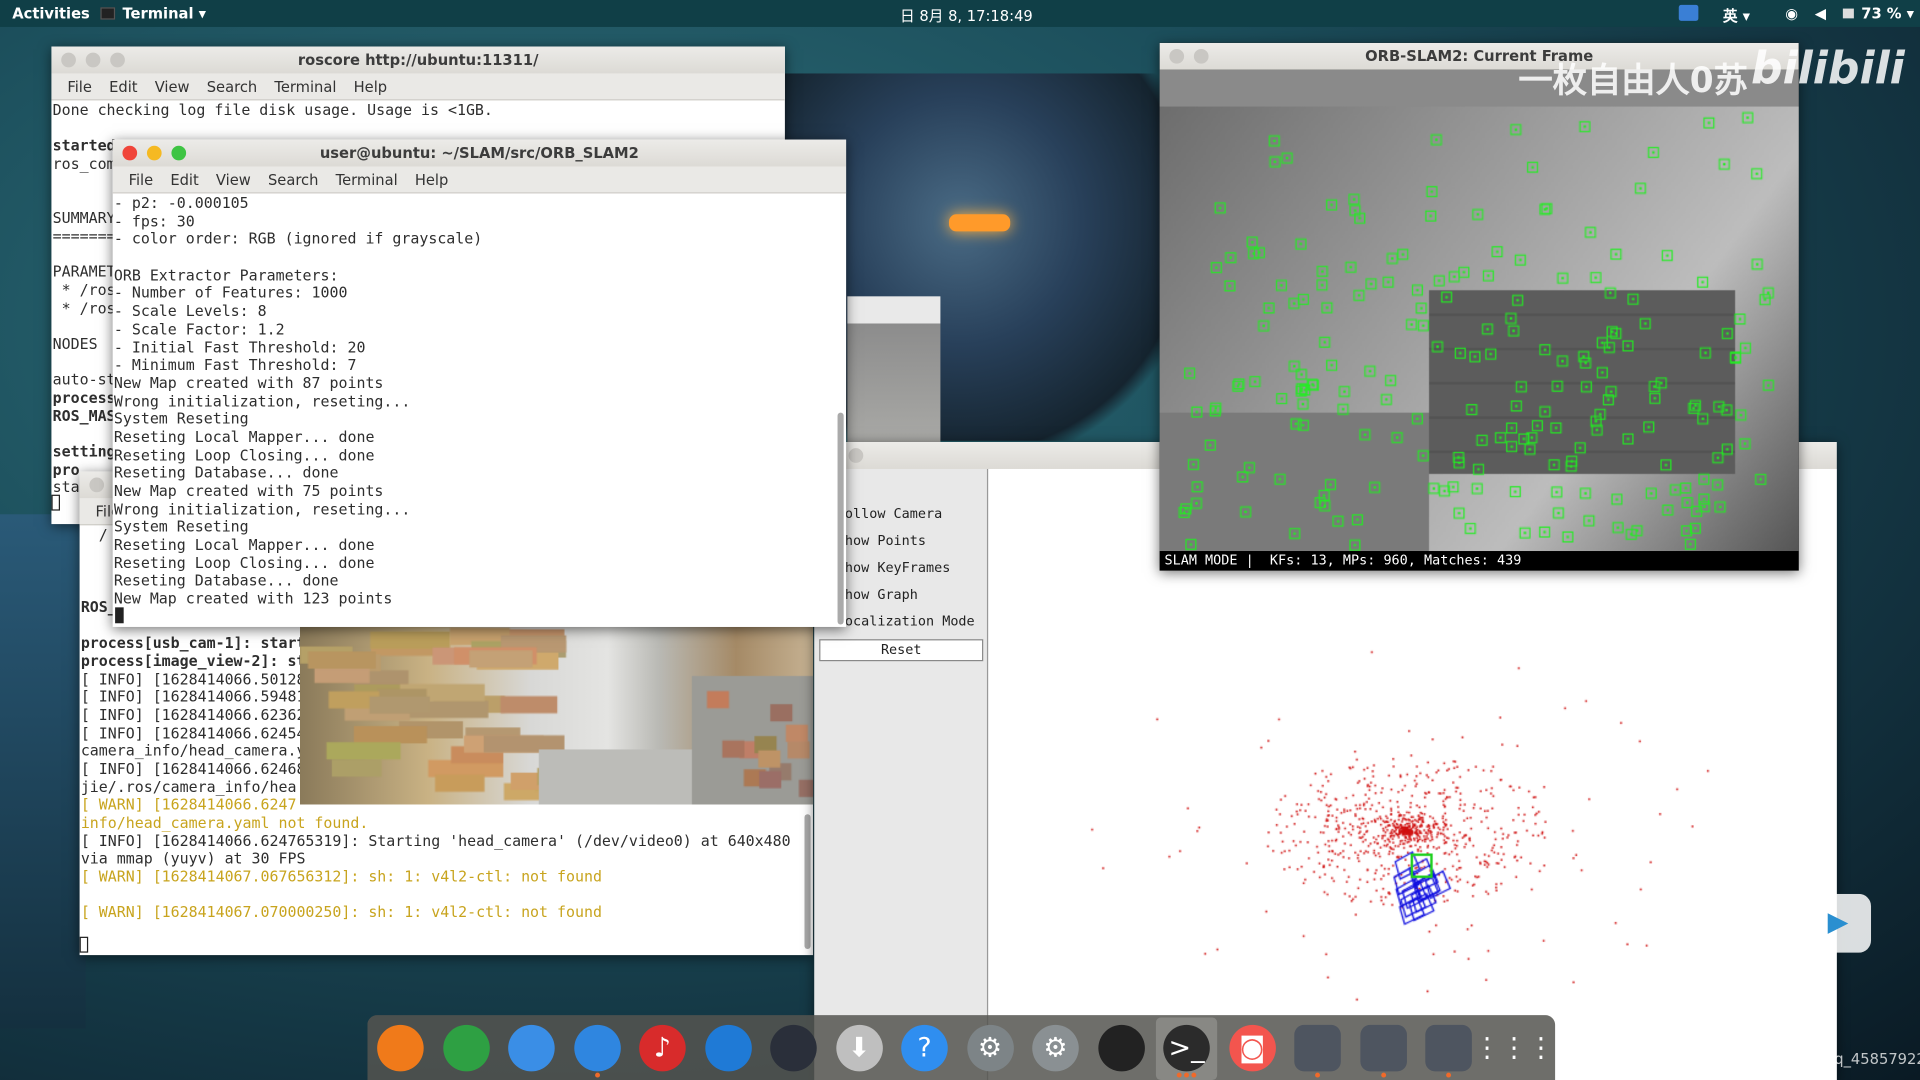 Image resolution: width=1920 pixels, height=1080 pixels. I want to click on firefox-icon, so click(400, 1048).